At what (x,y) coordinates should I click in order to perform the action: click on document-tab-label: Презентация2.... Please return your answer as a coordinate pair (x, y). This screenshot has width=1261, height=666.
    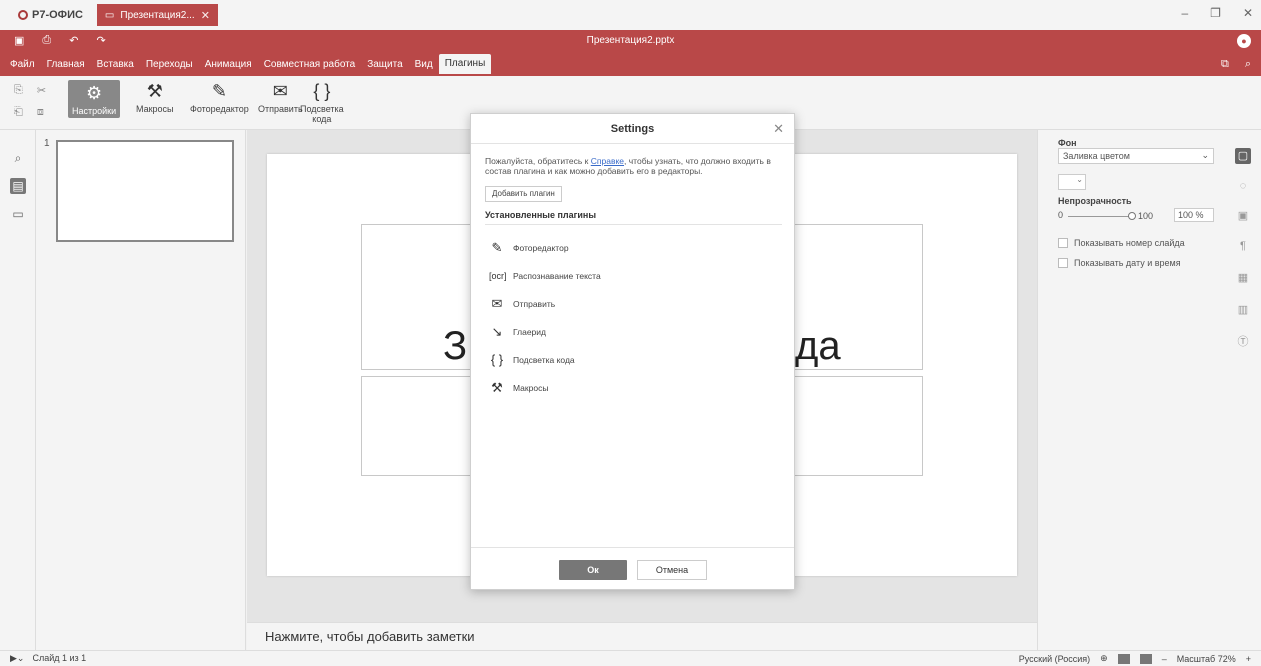
    Looking at the image, I should click on (157, 15).